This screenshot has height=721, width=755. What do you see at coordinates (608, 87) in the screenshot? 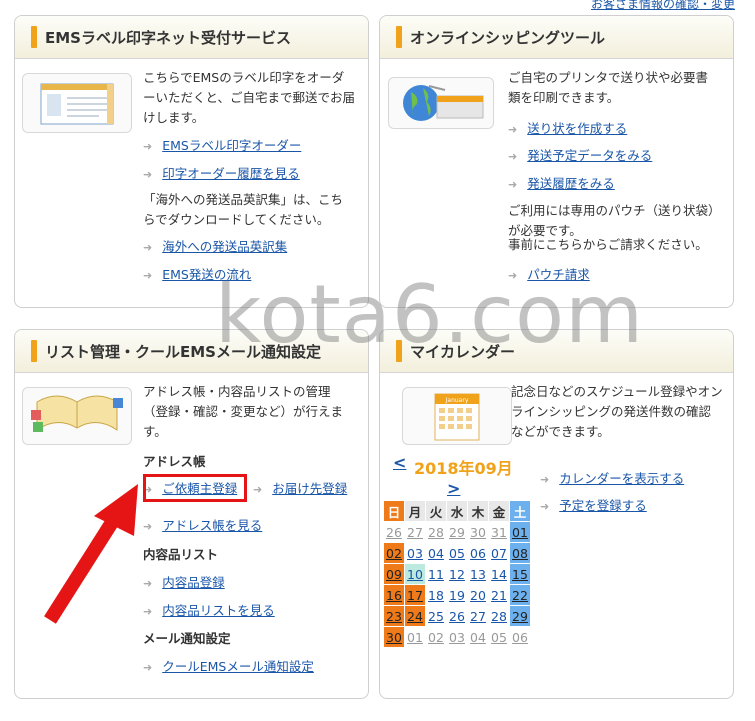
I see `shipping-description: ご自宅のプリンタで送り状や必要書類を印刷できます。` at bounding box center [608, 87].